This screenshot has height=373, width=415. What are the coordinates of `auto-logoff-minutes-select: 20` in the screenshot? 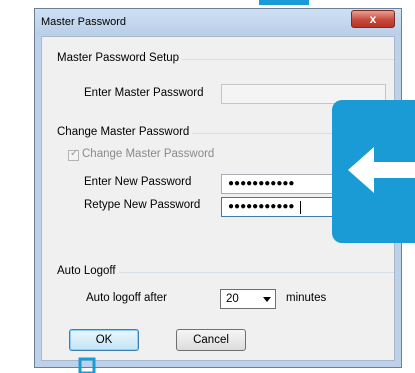 It's located at (248, 299).